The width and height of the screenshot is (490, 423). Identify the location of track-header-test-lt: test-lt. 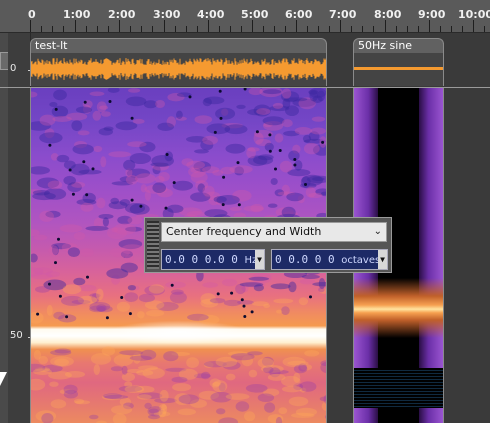
(178, 45).